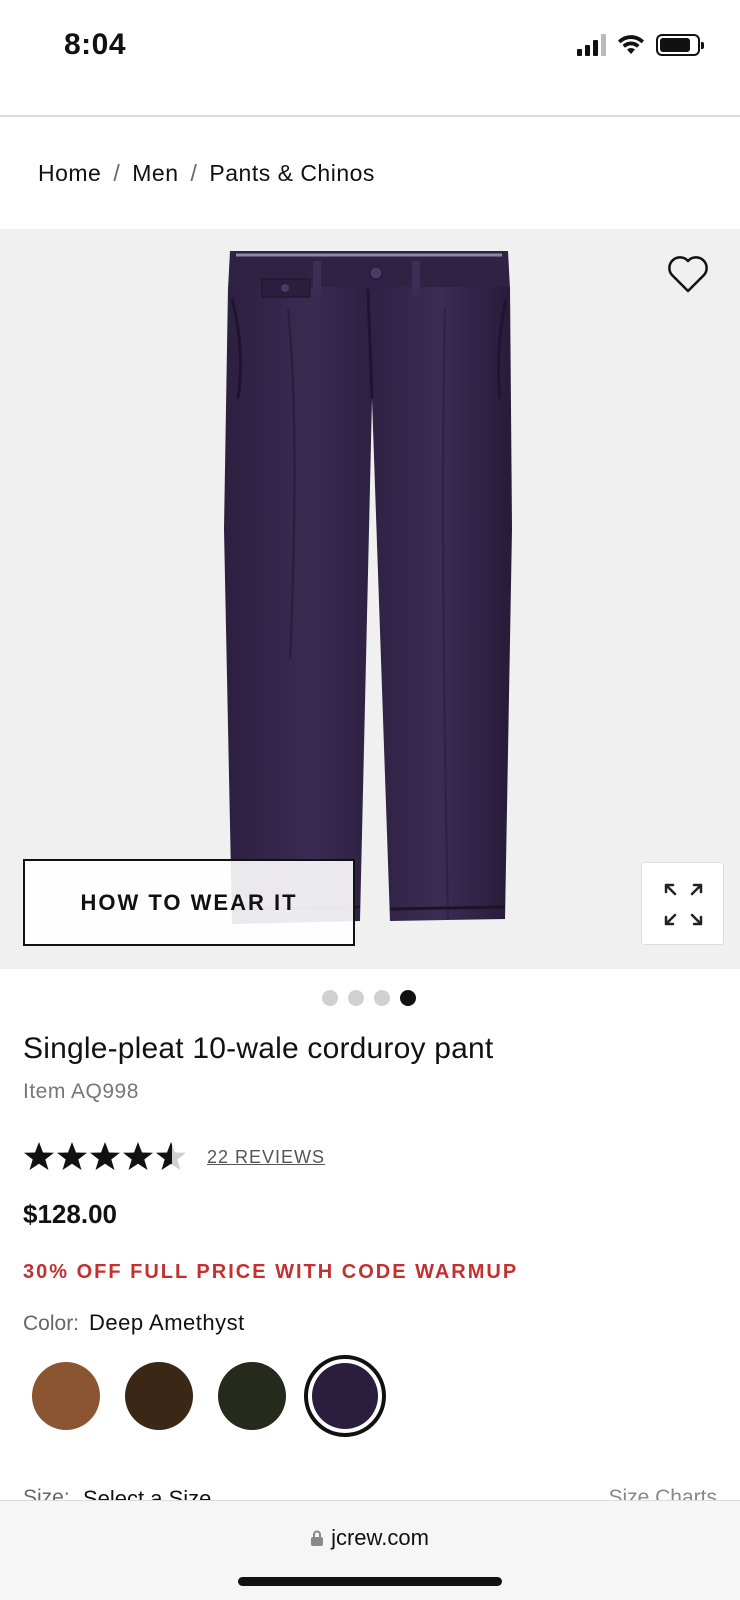 The width and height of the screenshot is (740, 1600). Describe the element at coordinates (69, 173) in the screenshot. I see `breadcrumb-home: Home` at that location.